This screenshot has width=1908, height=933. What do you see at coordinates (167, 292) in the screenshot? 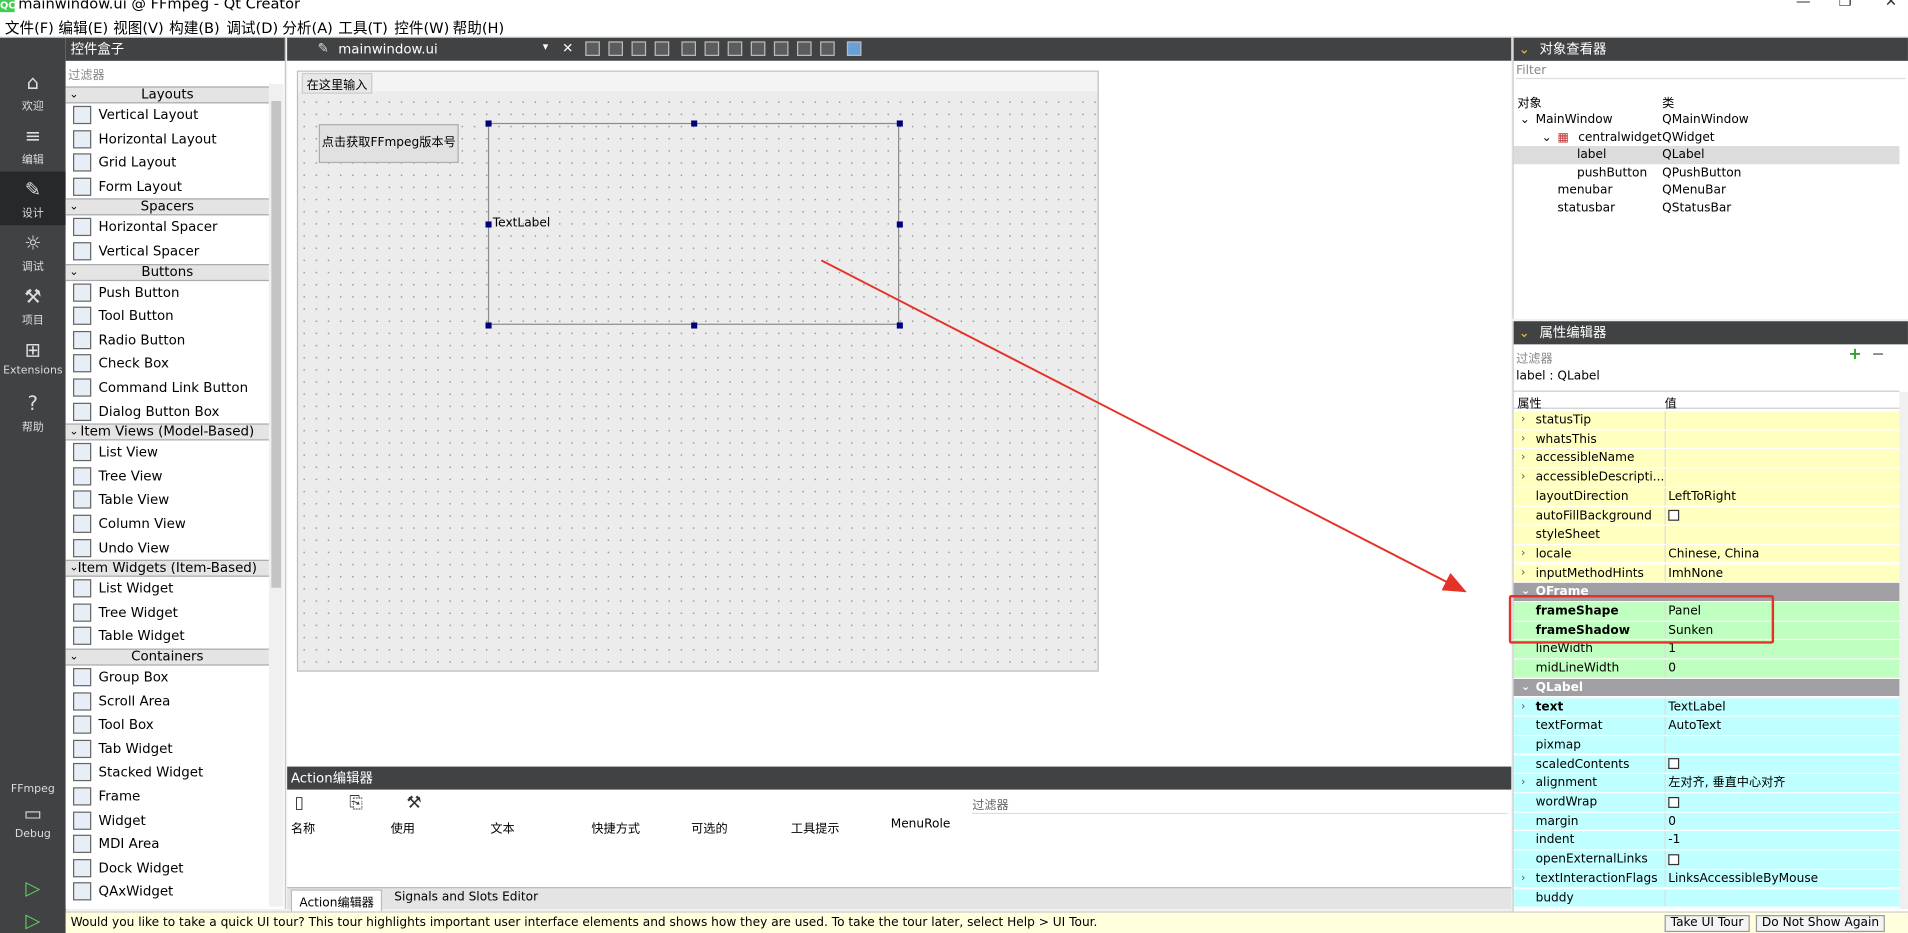
I see `widget-item: Push Button` at bounding box center [167, 292].